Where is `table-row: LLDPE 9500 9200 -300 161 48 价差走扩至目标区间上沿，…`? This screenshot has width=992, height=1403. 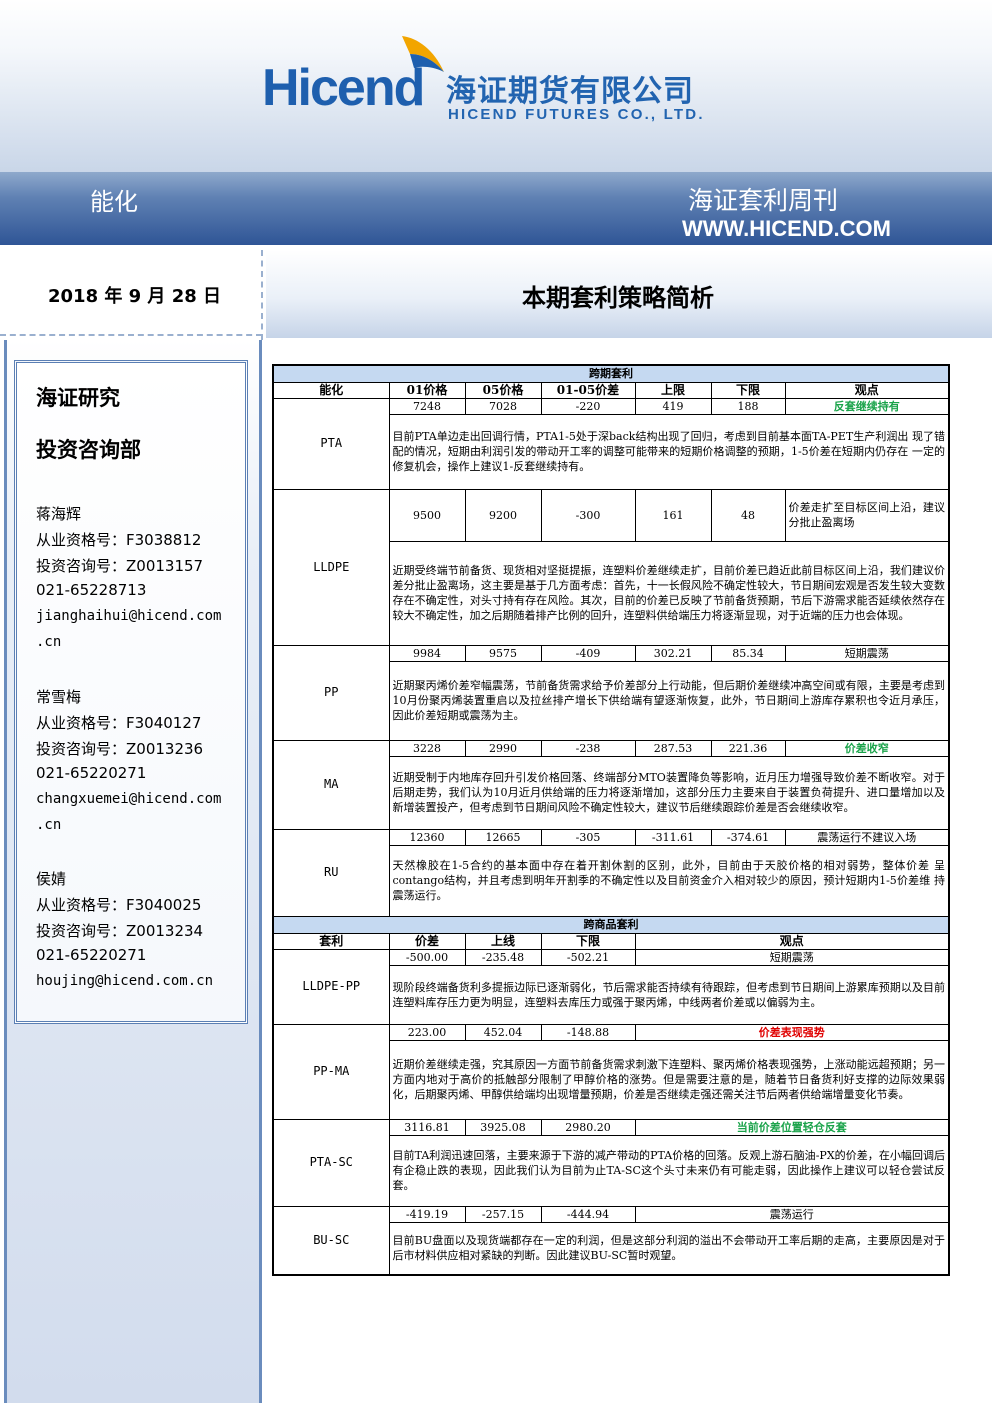
table-row: LLDPE 9500 9200 -300 161 48 价差走扩至目标区间上沿，… is located at coordinates (611, 567).